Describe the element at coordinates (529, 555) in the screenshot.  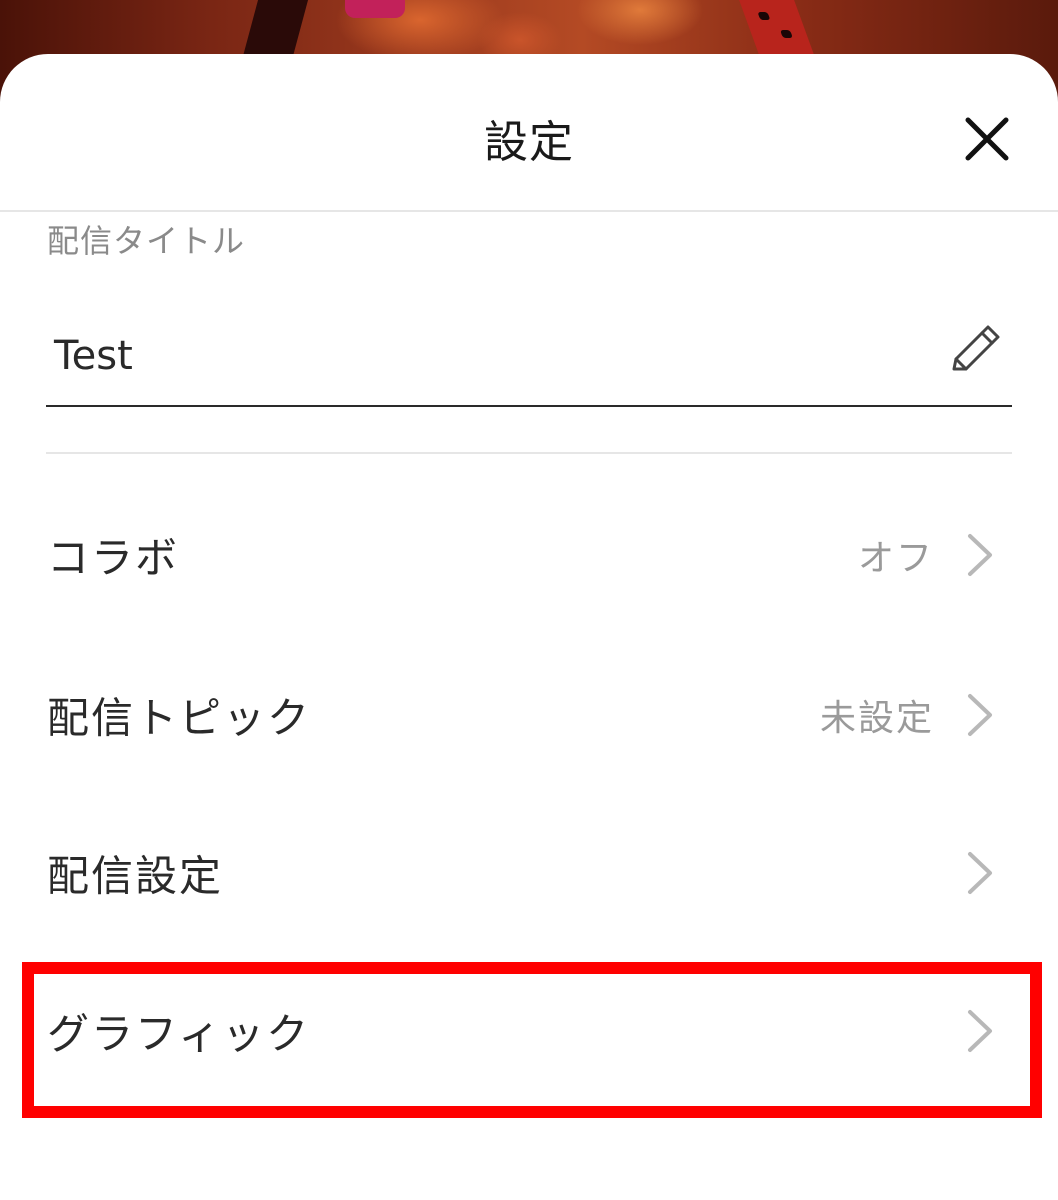
I see `menu-item-collab: コラボ オフ` at that location.